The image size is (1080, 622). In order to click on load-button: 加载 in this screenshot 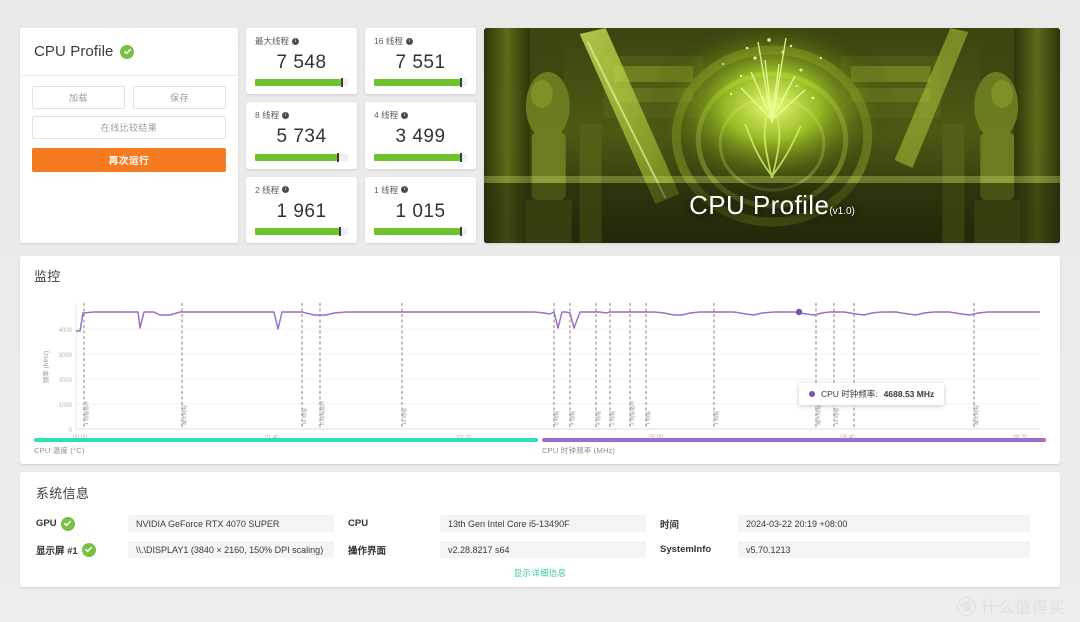, I will do `click(78, 97)`.